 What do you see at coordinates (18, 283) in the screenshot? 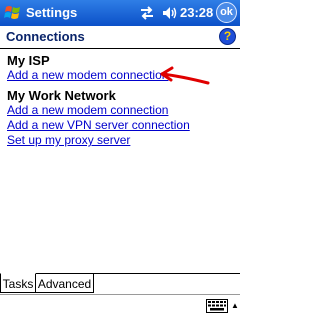
I see `tab-tasks: Tasks` at bounding box center [18, 283].